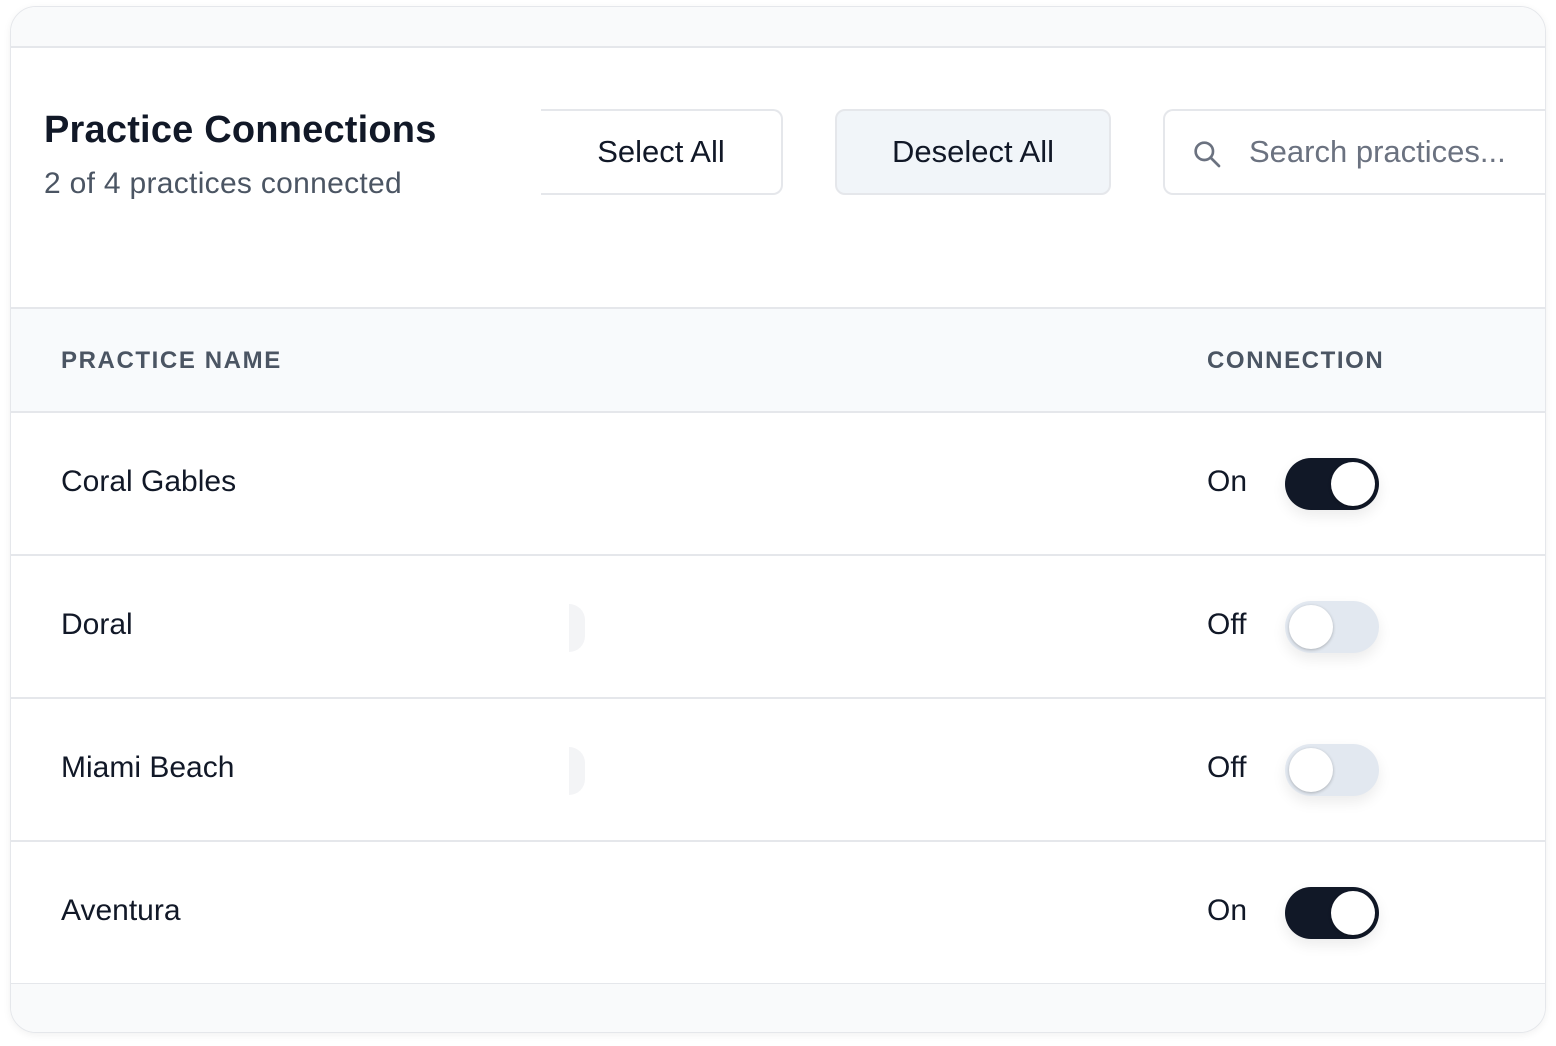 The width and height of the screenshot is (1556, 1046). Describe the element at coordinates (778, 360) in the screenshot. I see `table-header: PRACTICE NAME CONNECTION` at that location.